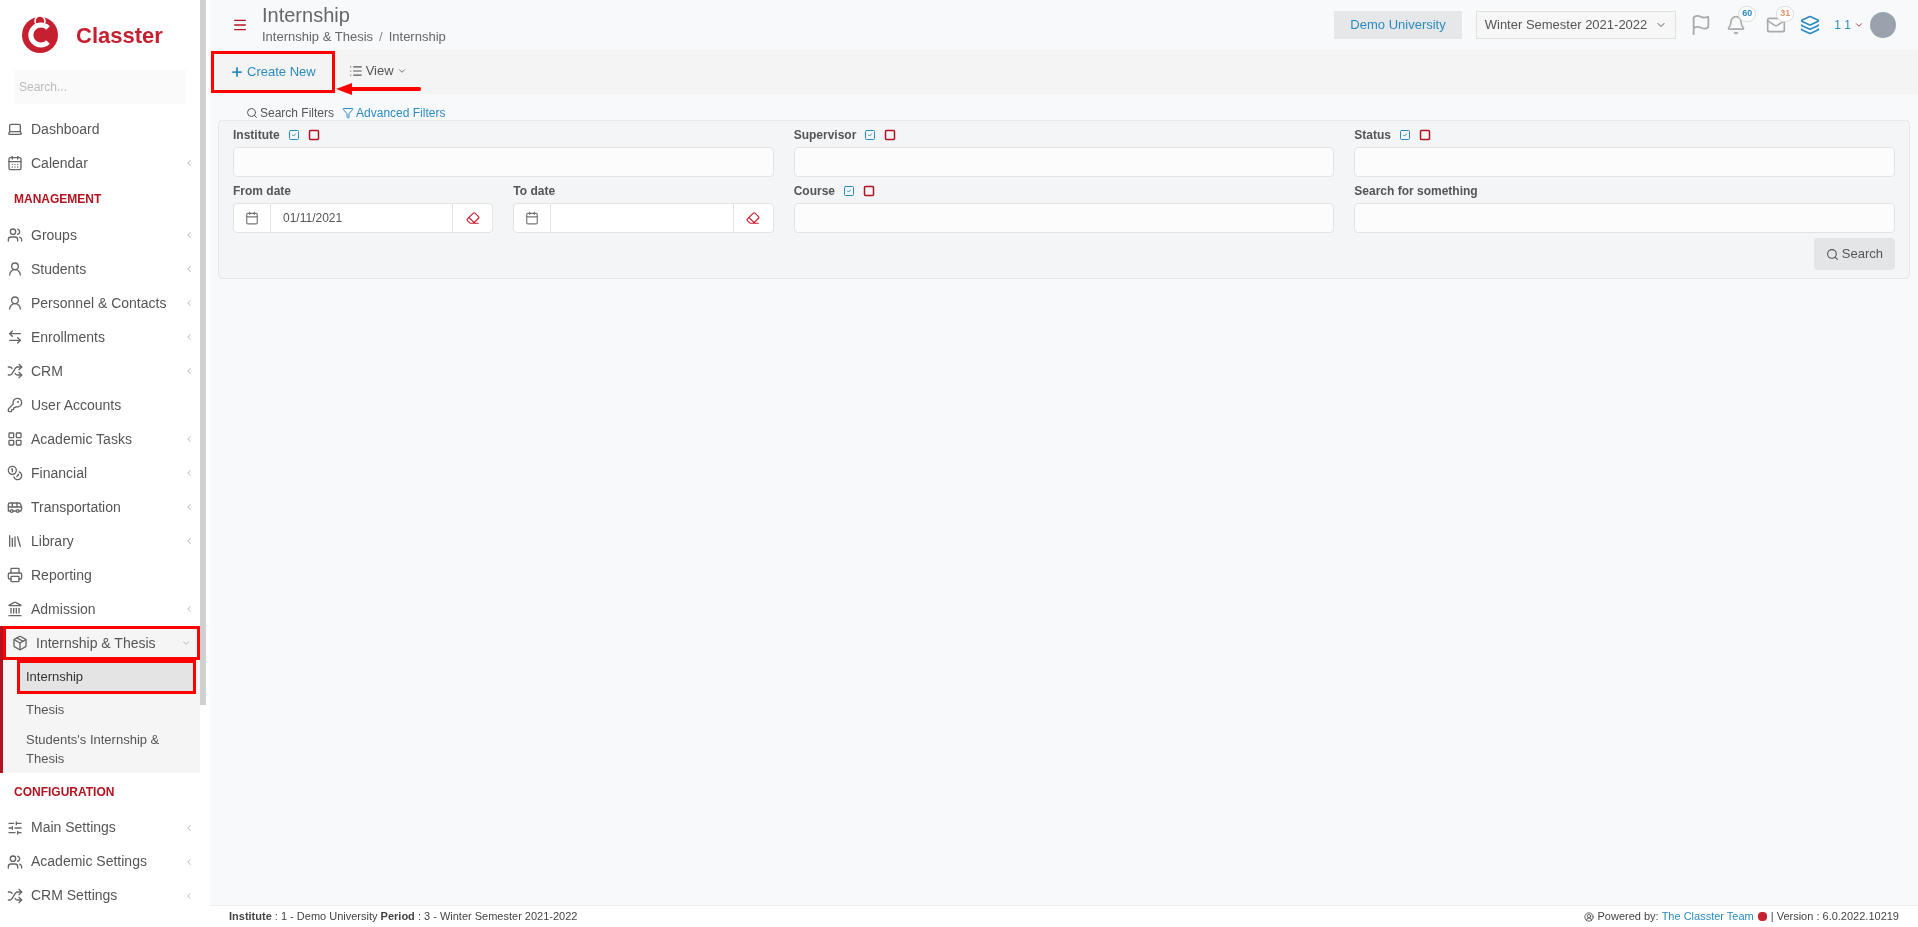 Image resolution: width=1918 pixels, height=927 pixels. What do you see at coordinates (100, 129) in the screenshot?
I see `nav-item: Dashboard` at bounding box center [100, 129].